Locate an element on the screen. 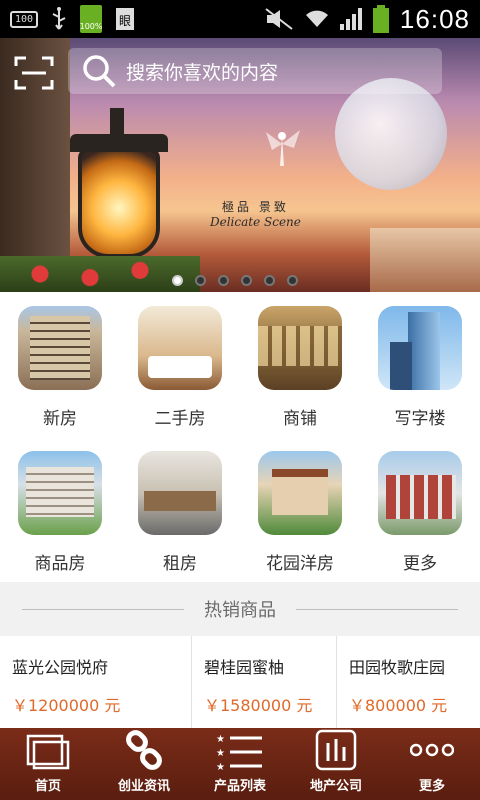 Image resolution: width=480 pixels, height=800 pixels. nav-label: 创业资讯 is located at coordinates (143, 786).